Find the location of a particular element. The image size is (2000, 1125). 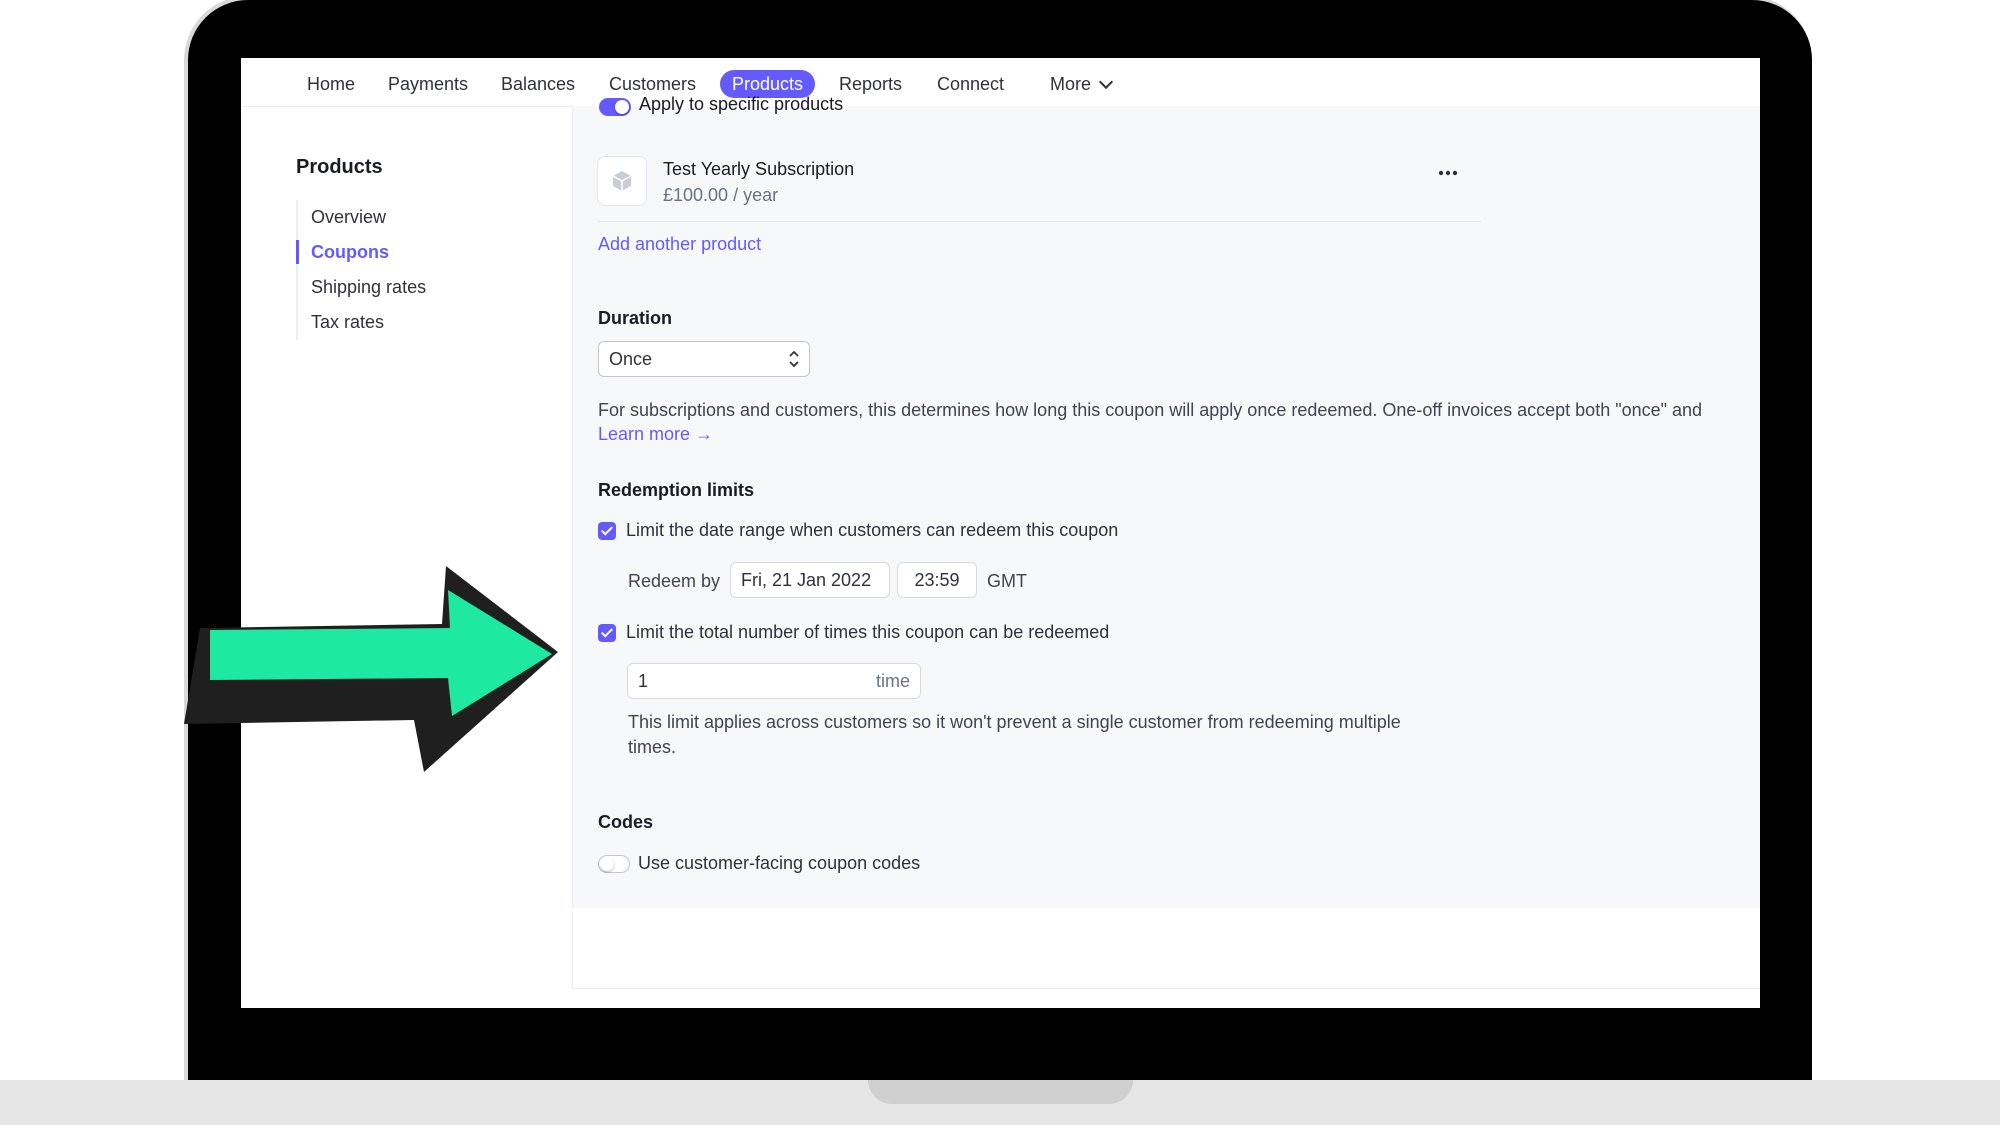

annotation-arrow is located at coordinates (370, 670).